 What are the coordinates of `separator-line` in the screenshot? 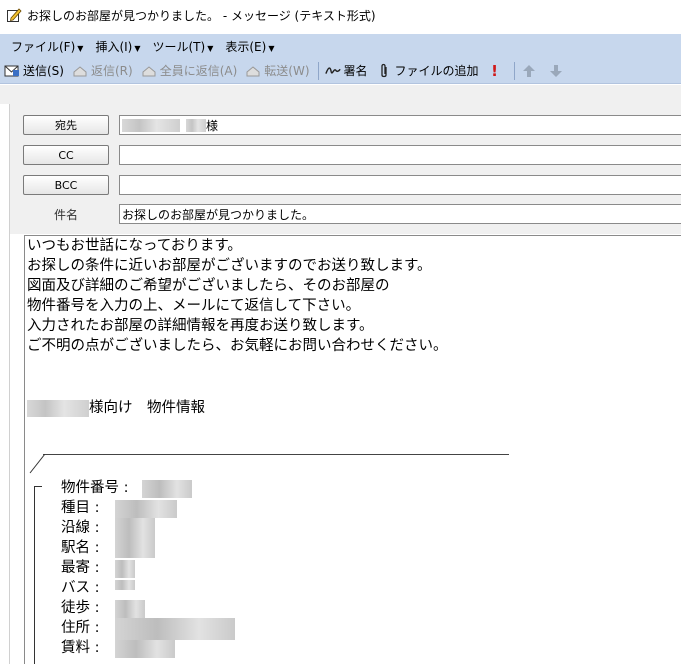 It's located at (276, 454).